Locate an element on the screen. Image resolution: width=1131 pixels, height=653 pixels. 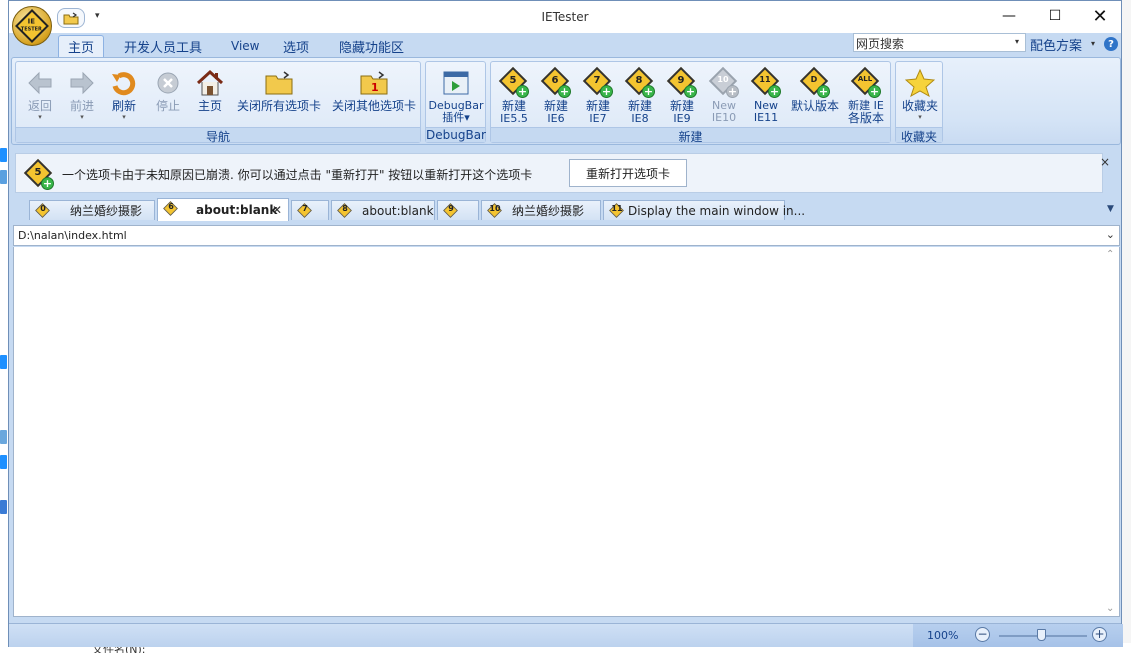
status-bar: 100% − + is located at coordinates (566, 635).